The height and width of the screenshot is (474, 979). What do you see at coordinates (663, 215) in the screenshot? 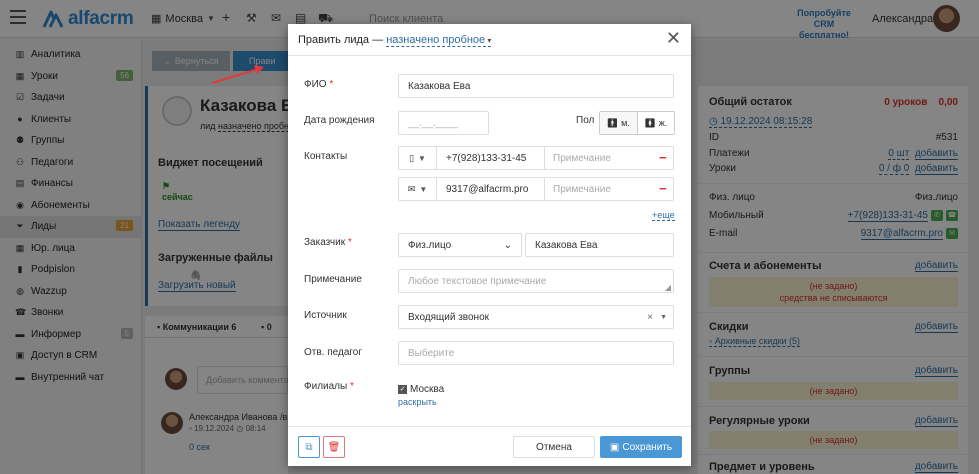
I see `add-more-contact-link: +еще` at bounding box center [663, 215].